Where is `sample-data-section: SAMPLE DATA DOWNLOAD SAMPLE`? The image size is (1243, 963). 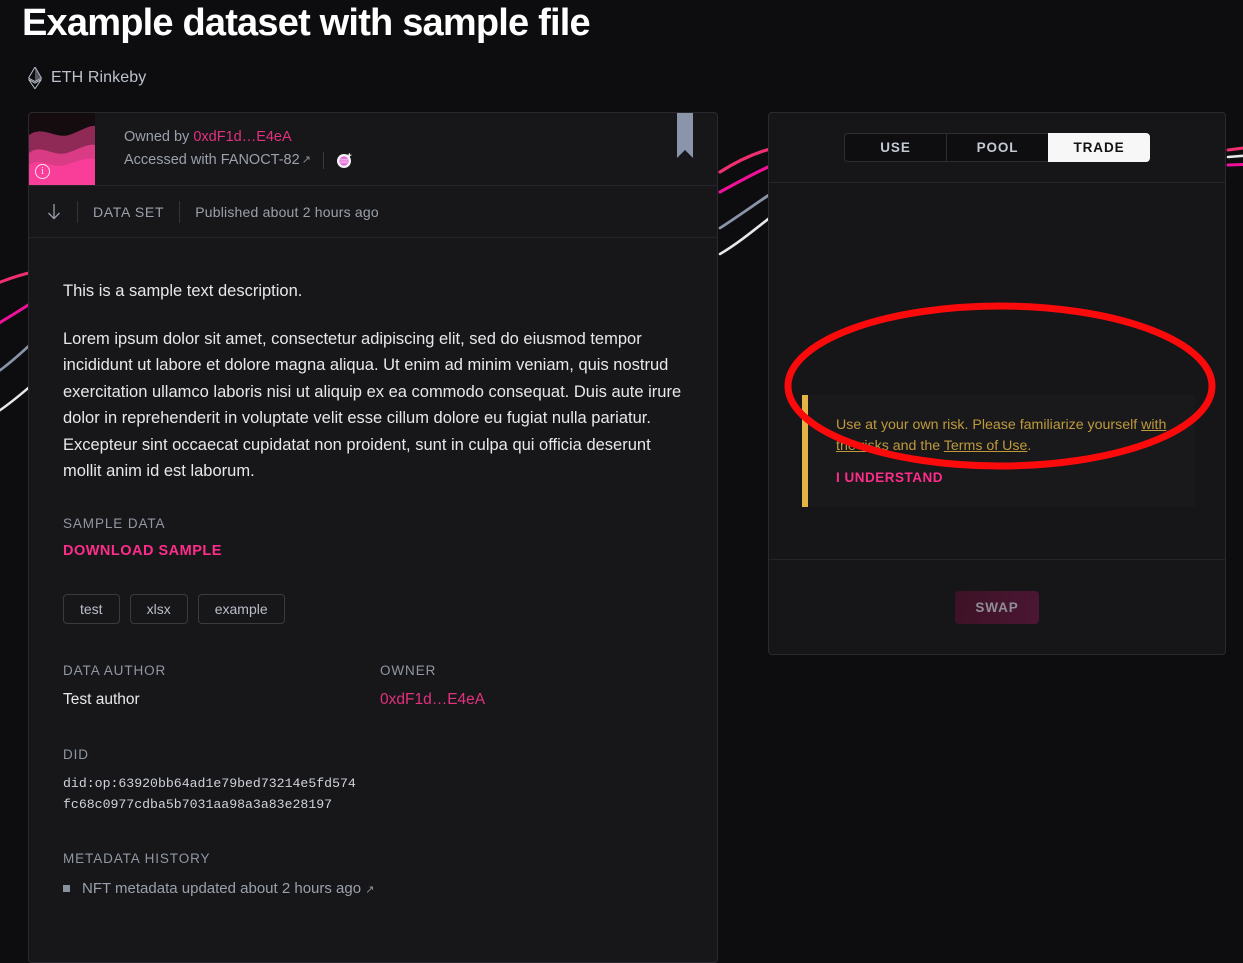
sample-data-section: SAMPLE DATA DOWNLOAD SAMPLE is located at coordinates (373, 538).